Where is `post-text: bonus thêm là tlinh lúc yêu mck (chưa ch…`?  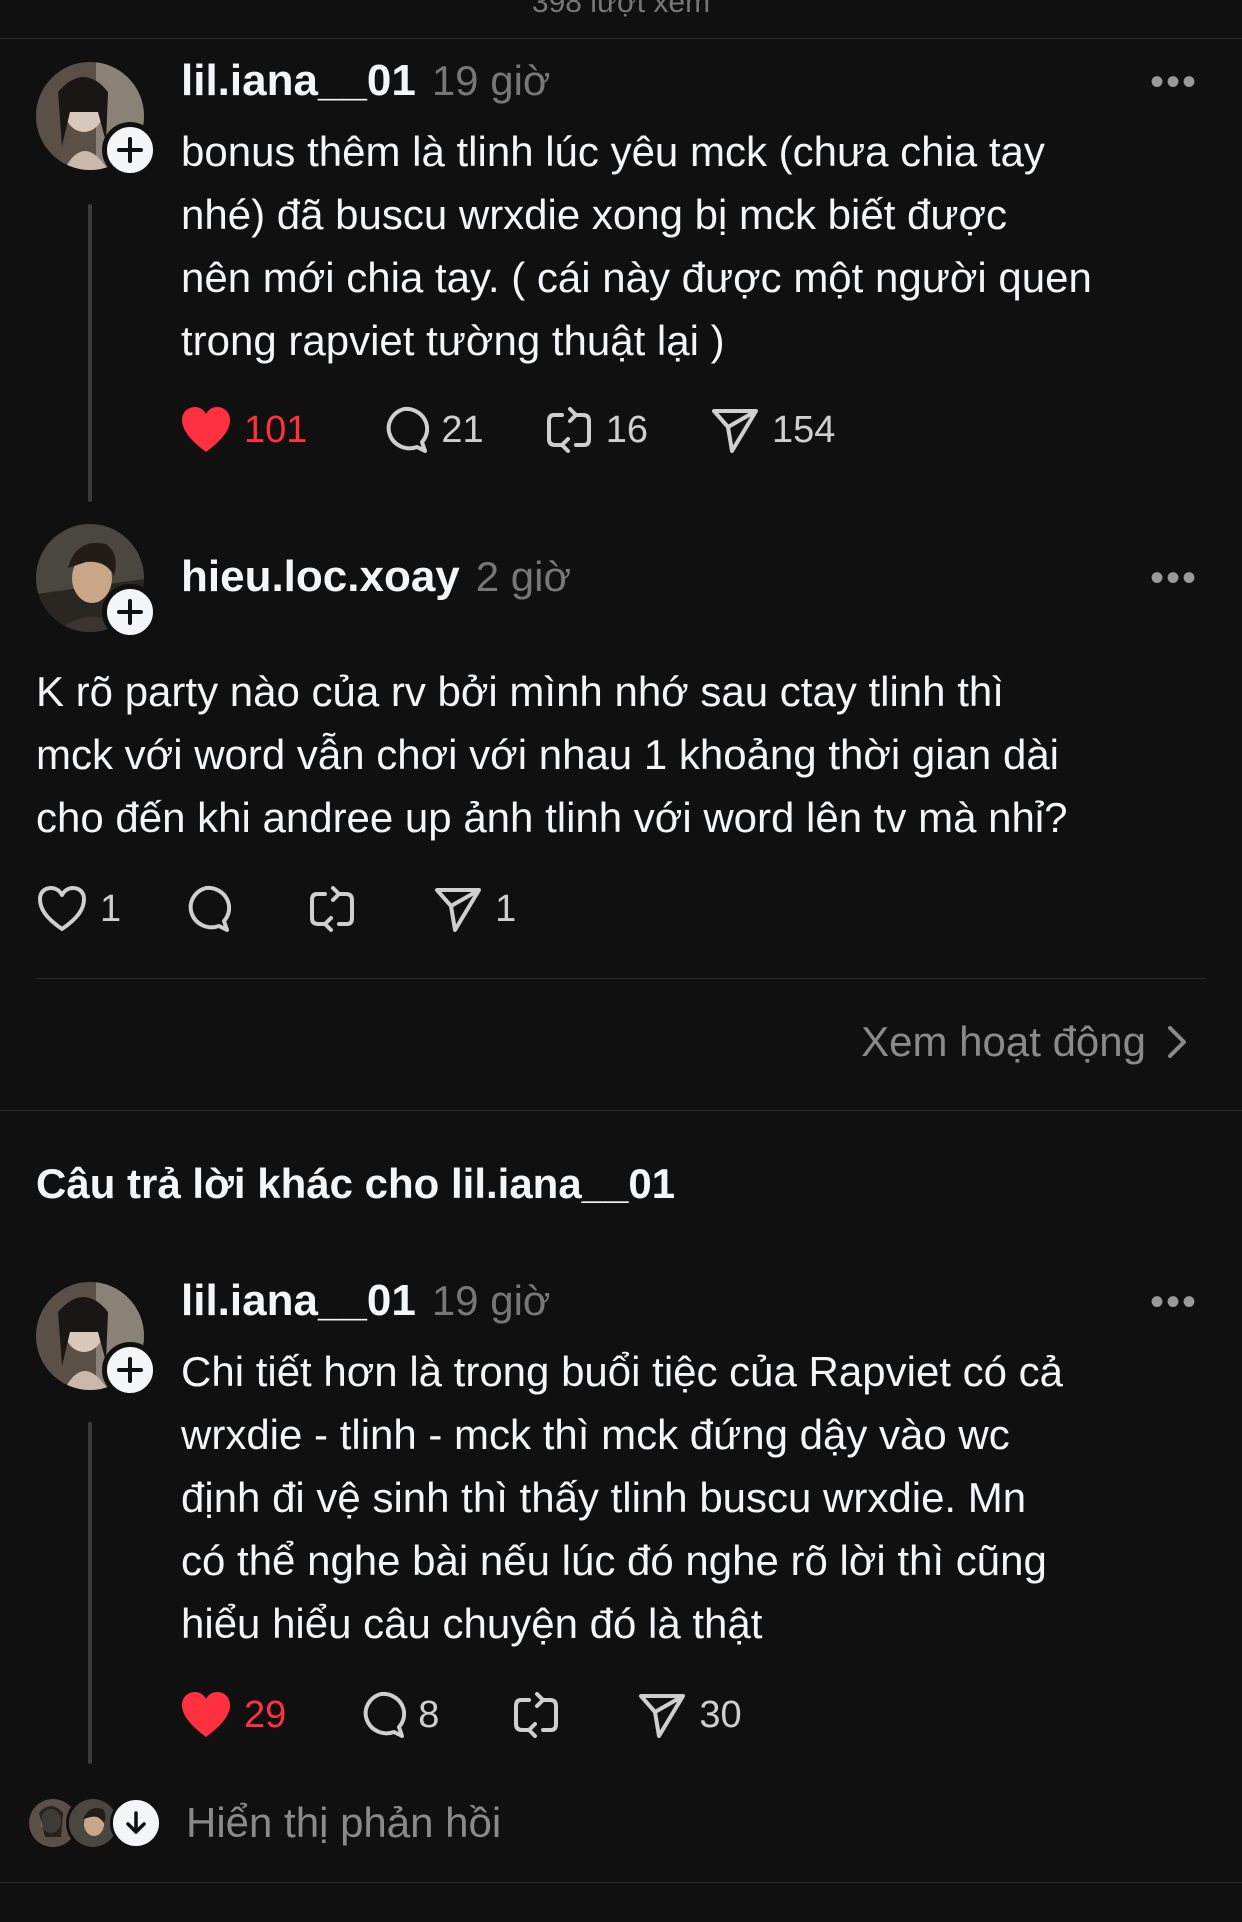 post-text: bonus thêm là tlinh lúc yêu mck (chưa ch… is located at coordinates (696, 246).